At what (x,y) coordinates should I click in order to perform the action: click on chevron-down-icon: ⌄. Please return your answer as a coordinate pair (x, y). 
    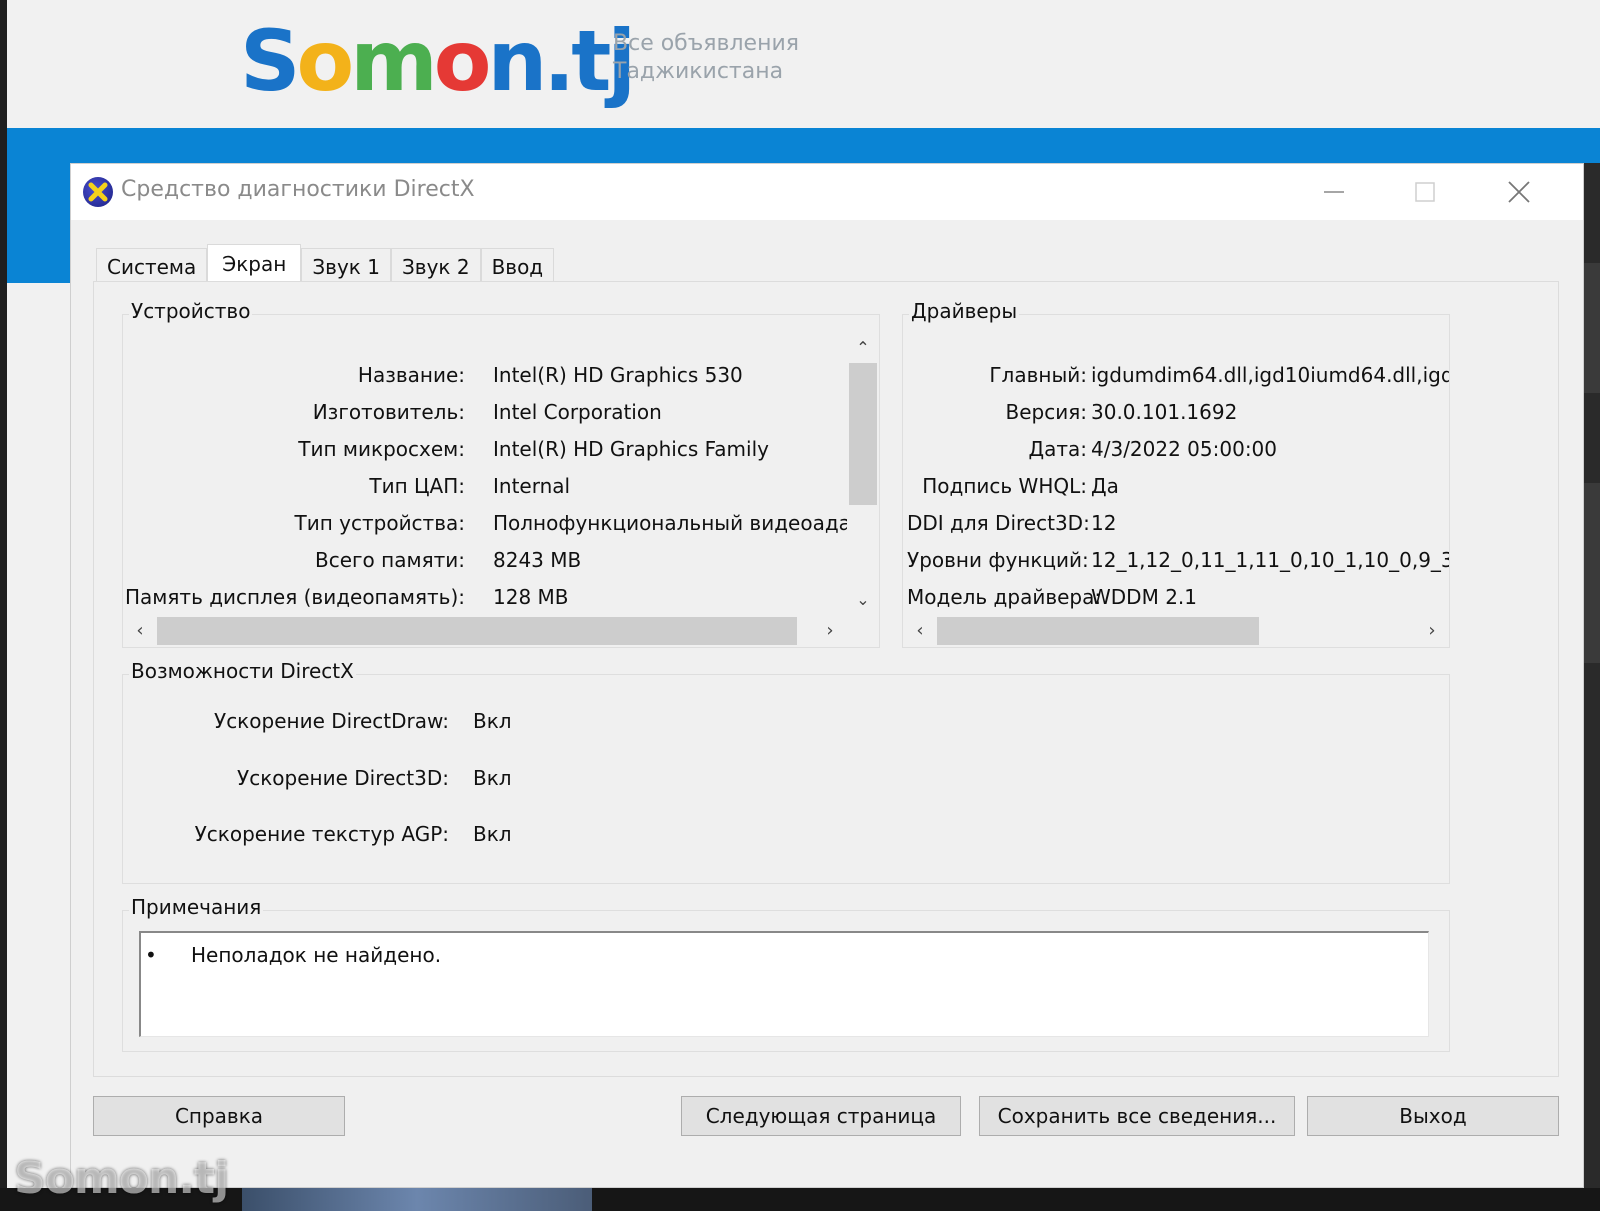
    Looking at the image, I should click on (863, 600).